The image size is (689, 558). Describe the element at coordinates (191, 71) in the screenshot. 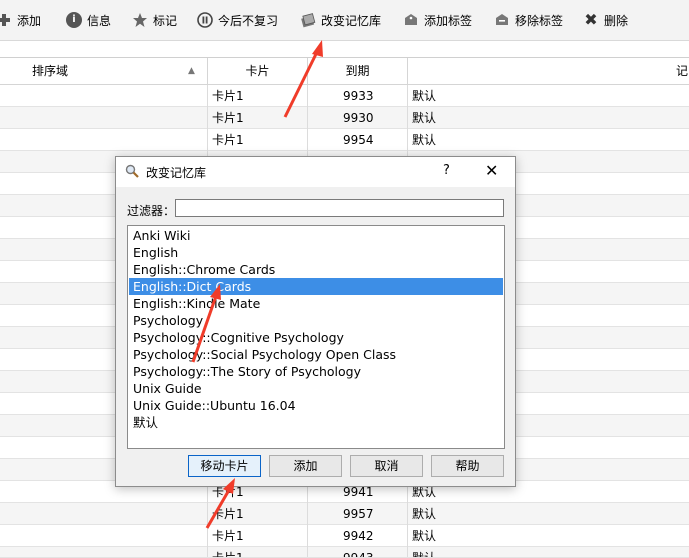

I see `sort-ascending-icon: ▲` at that location.